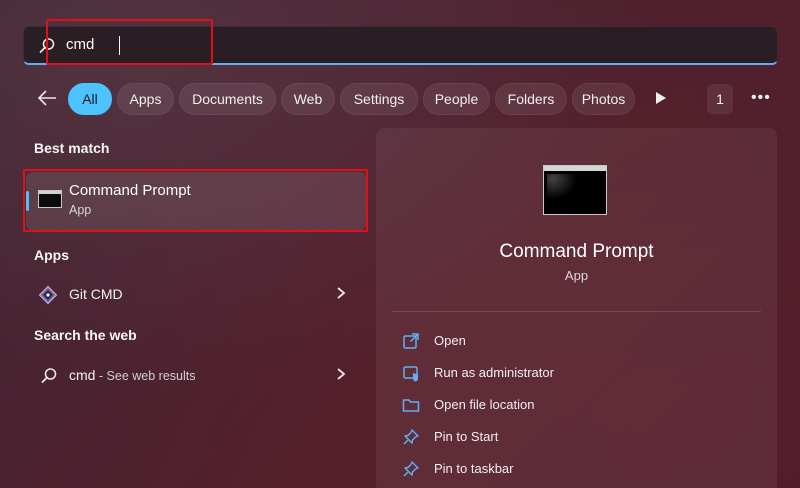  I want to click on play-icon, so click(661, 98).